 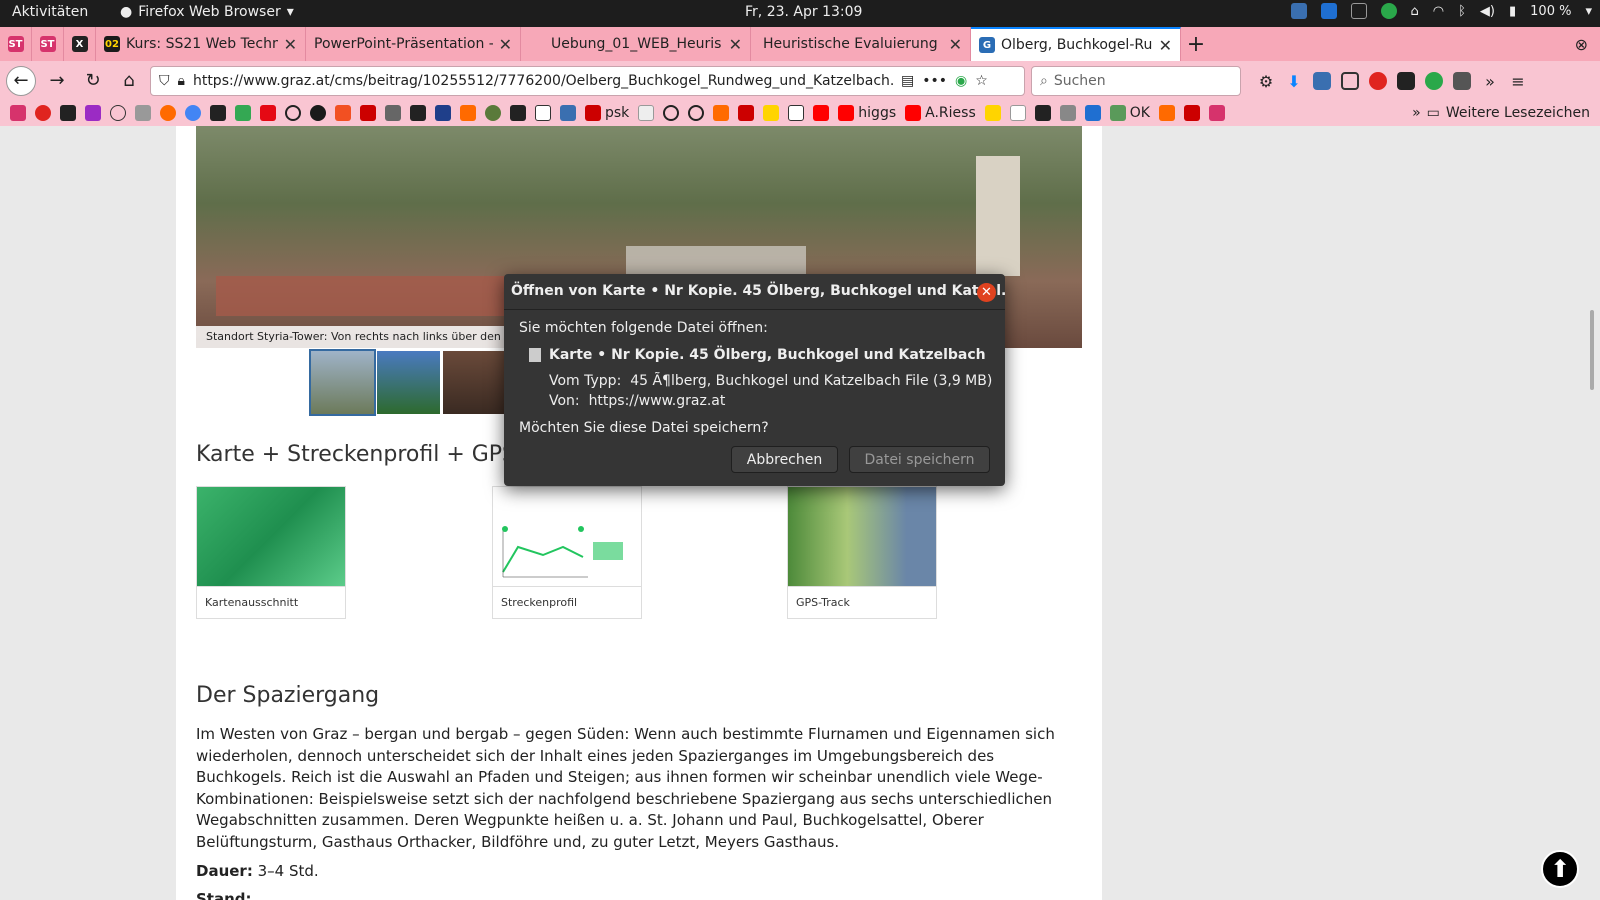 I want to click on adblock-icon, so click(x=1378, y=80).